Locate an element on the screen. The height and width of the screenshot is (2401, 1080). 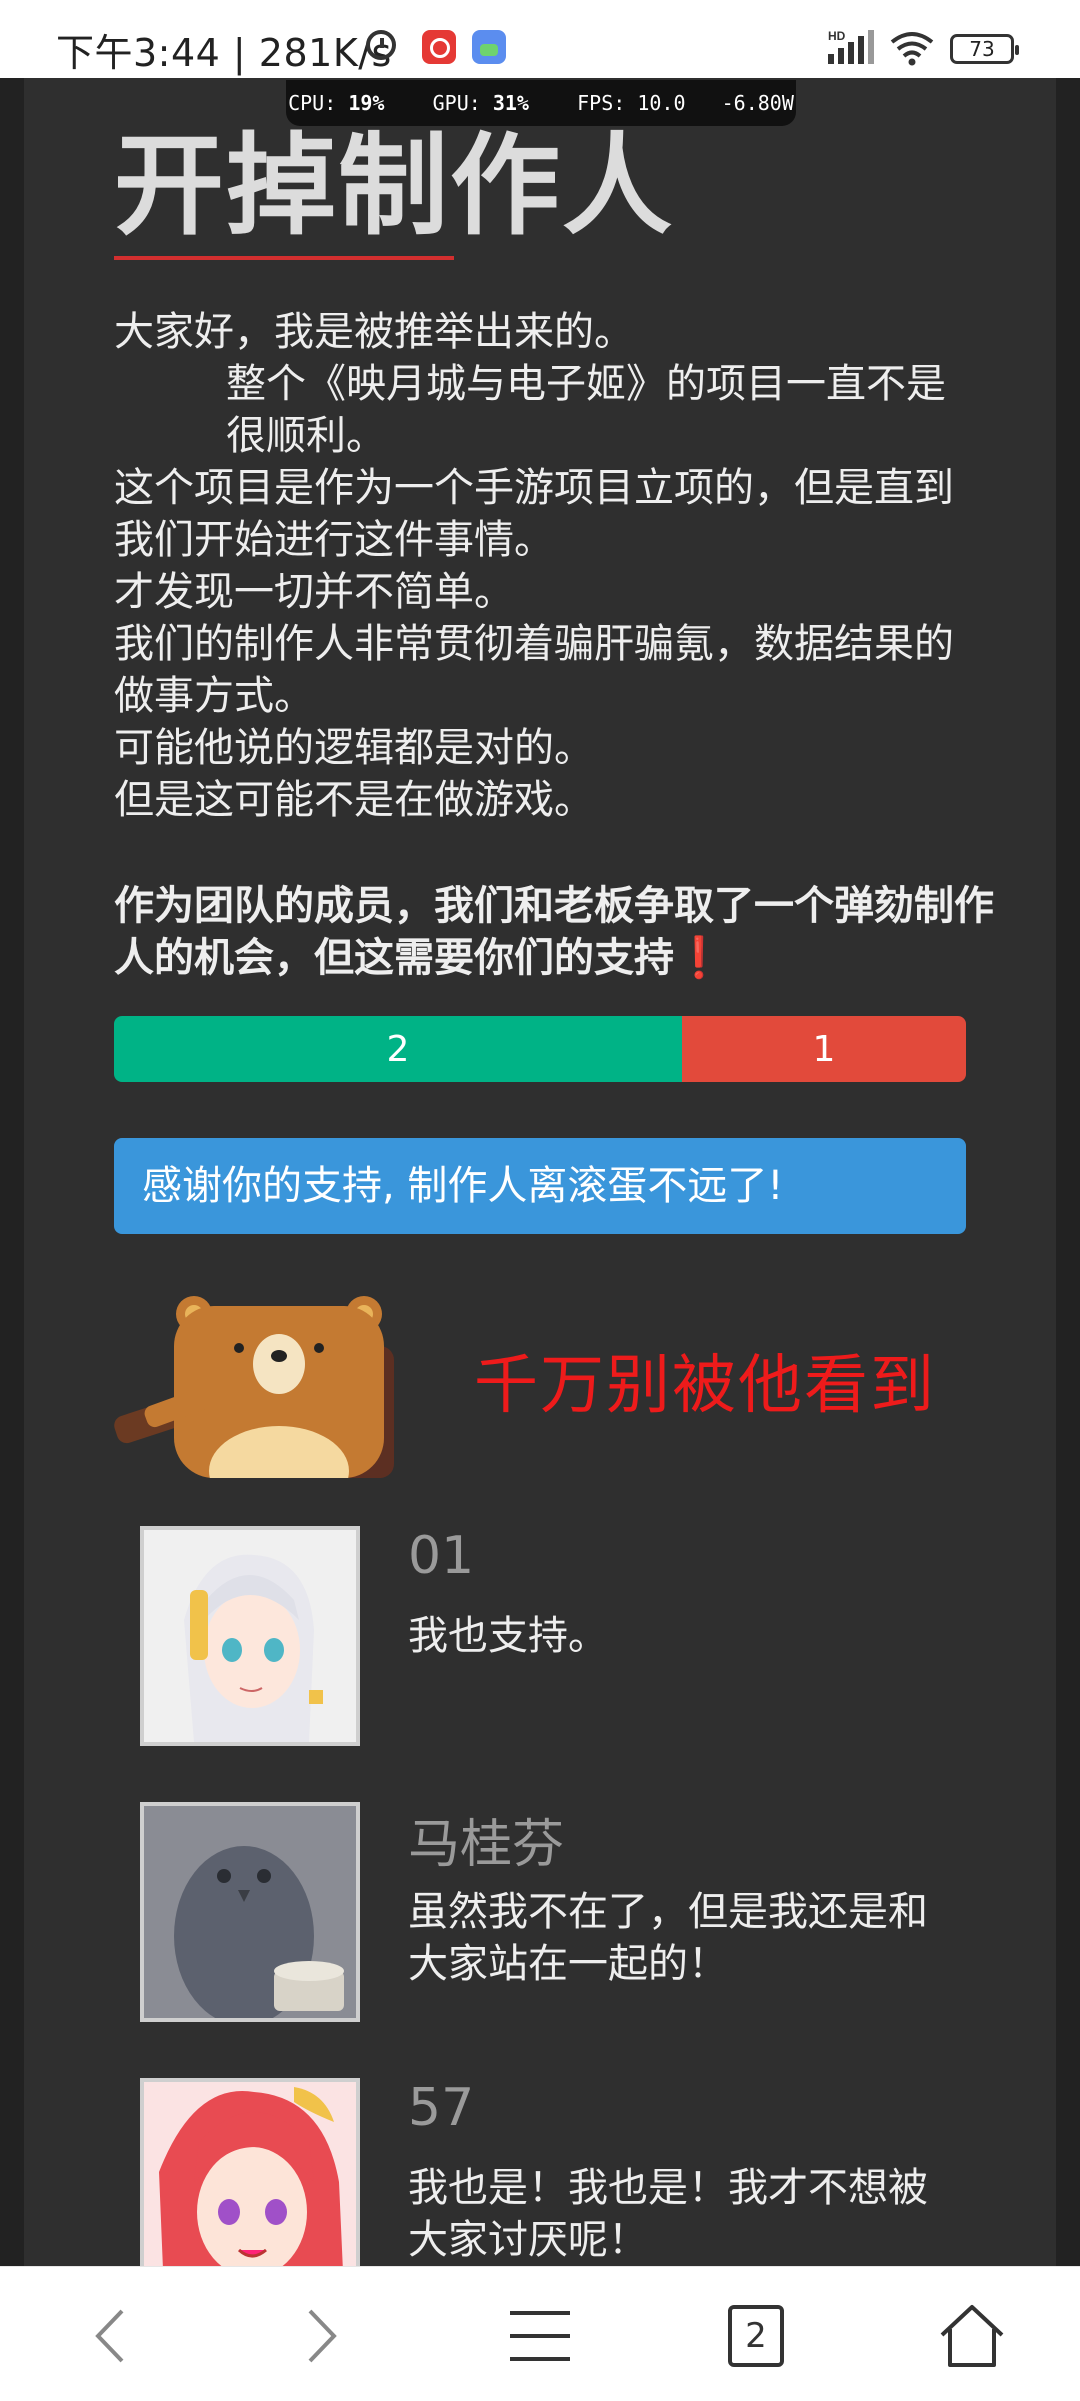
call-to-action-text: 作为团队的成员，我们和老板争取了一个弹劾制作人的机会，但这需要你们的支持 is located at coordinates (554, 932).